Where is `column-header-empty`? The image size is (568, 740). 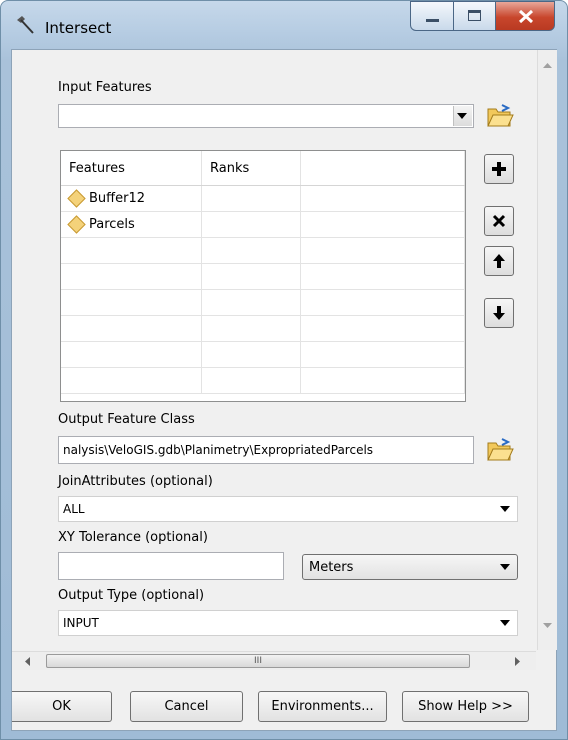 column-header-empty is located at coordinates (382, 168).